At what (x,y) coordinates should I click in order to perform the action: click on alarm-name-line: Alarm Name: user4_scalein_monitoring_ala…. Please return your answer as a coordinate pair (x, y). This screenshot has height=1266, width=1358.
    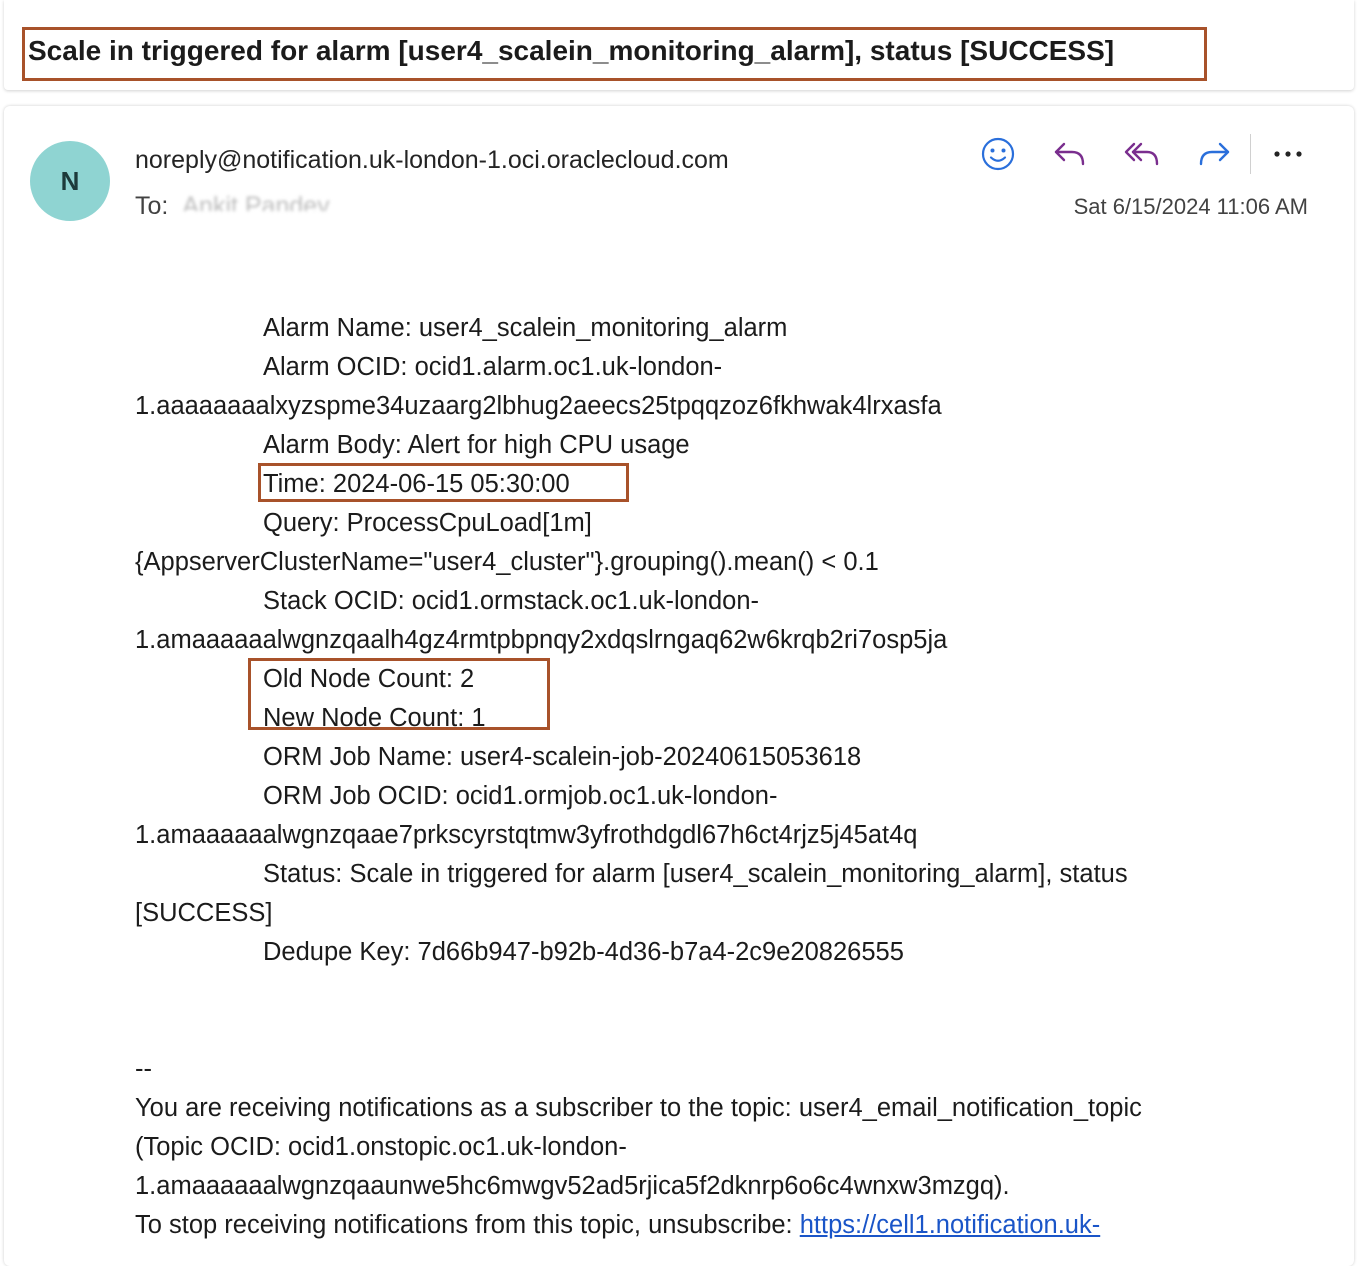
    Looking at the image, I should click on (525, 328).